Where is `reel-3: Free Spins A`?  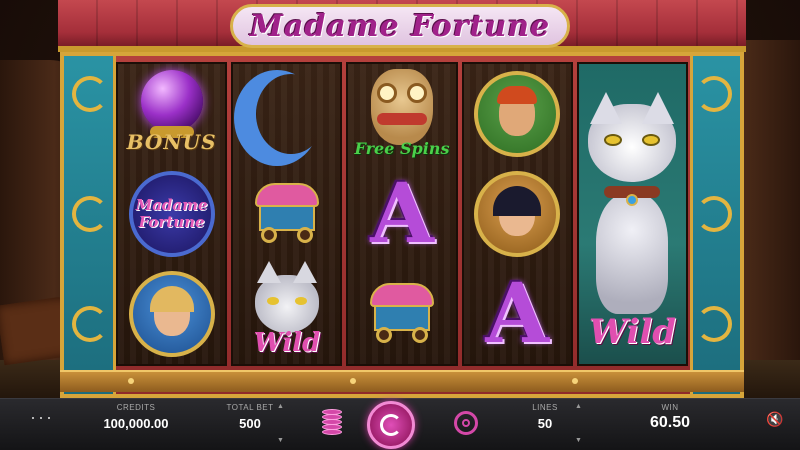
reel-3: Free Spins A is located at coordinates (402, 214).